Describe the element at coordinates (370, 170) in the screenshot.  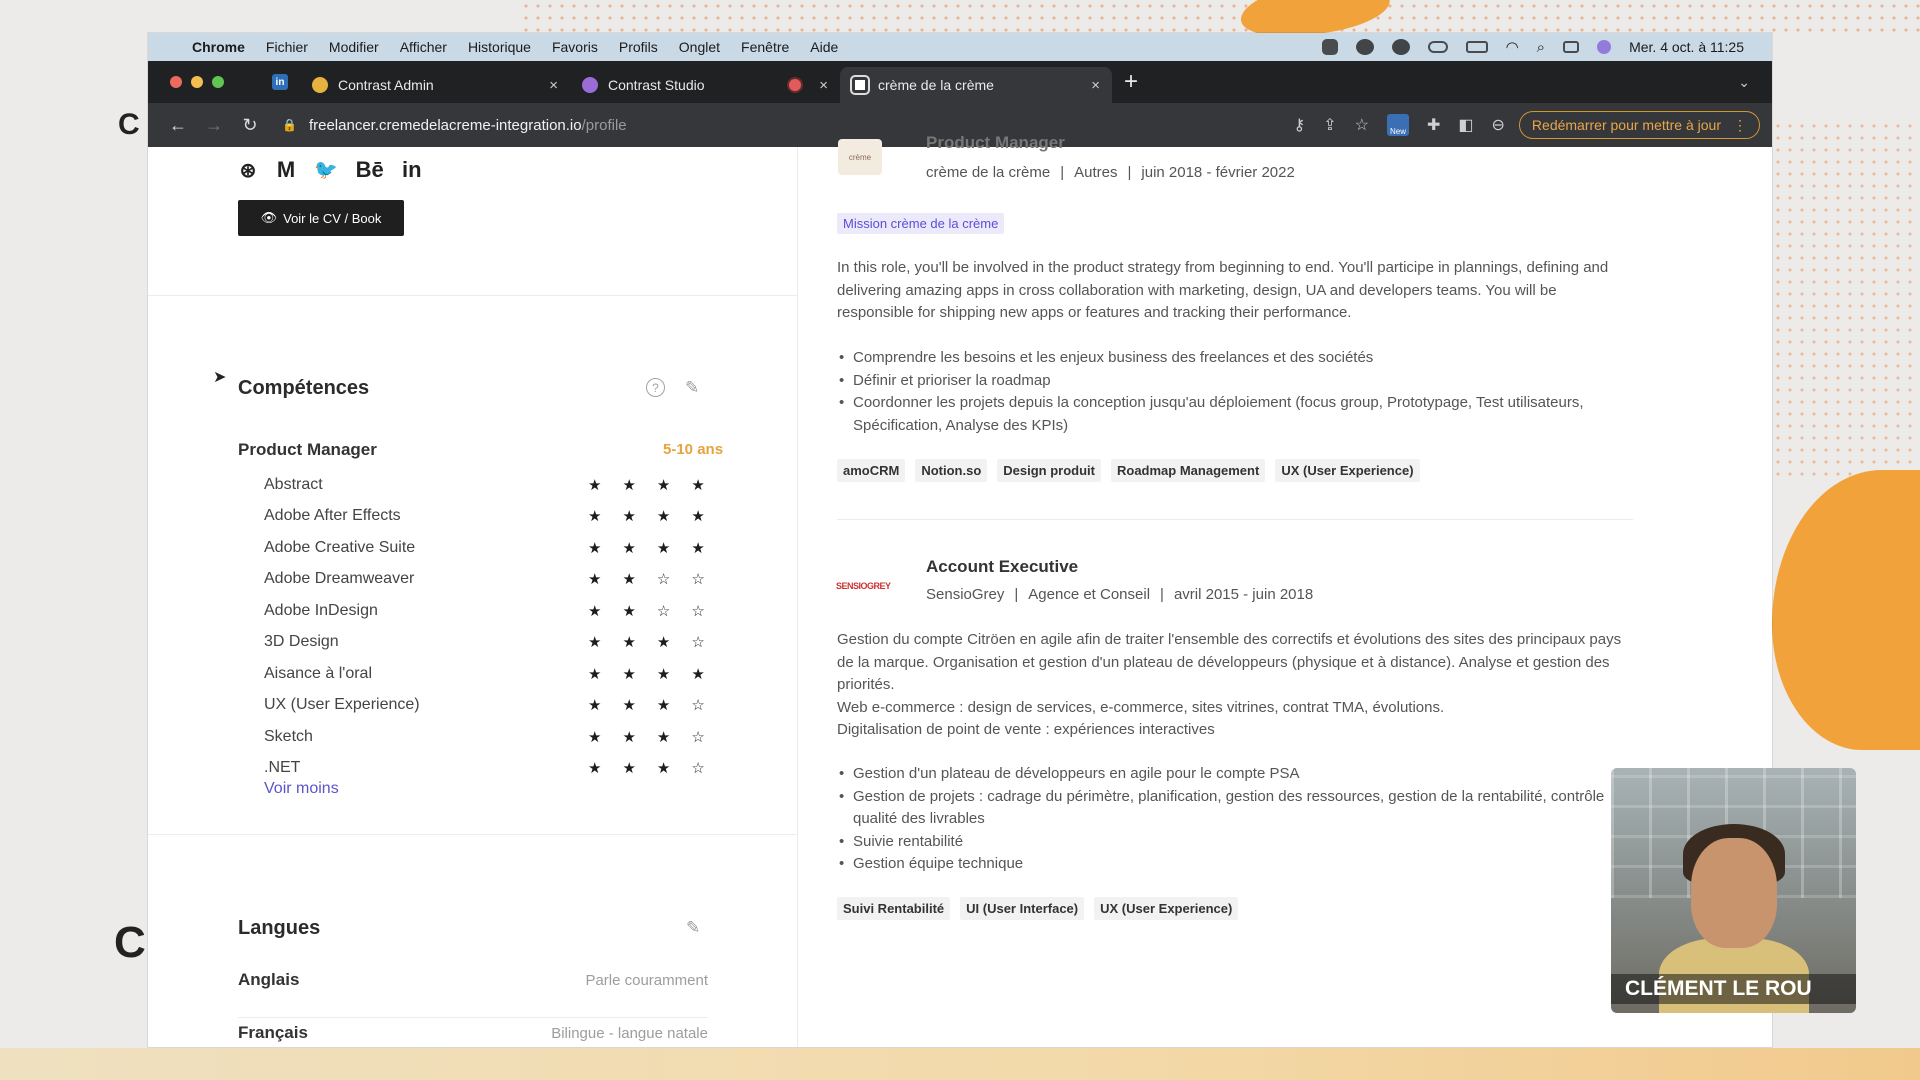
I see `behance-icon: Bē` at that location.